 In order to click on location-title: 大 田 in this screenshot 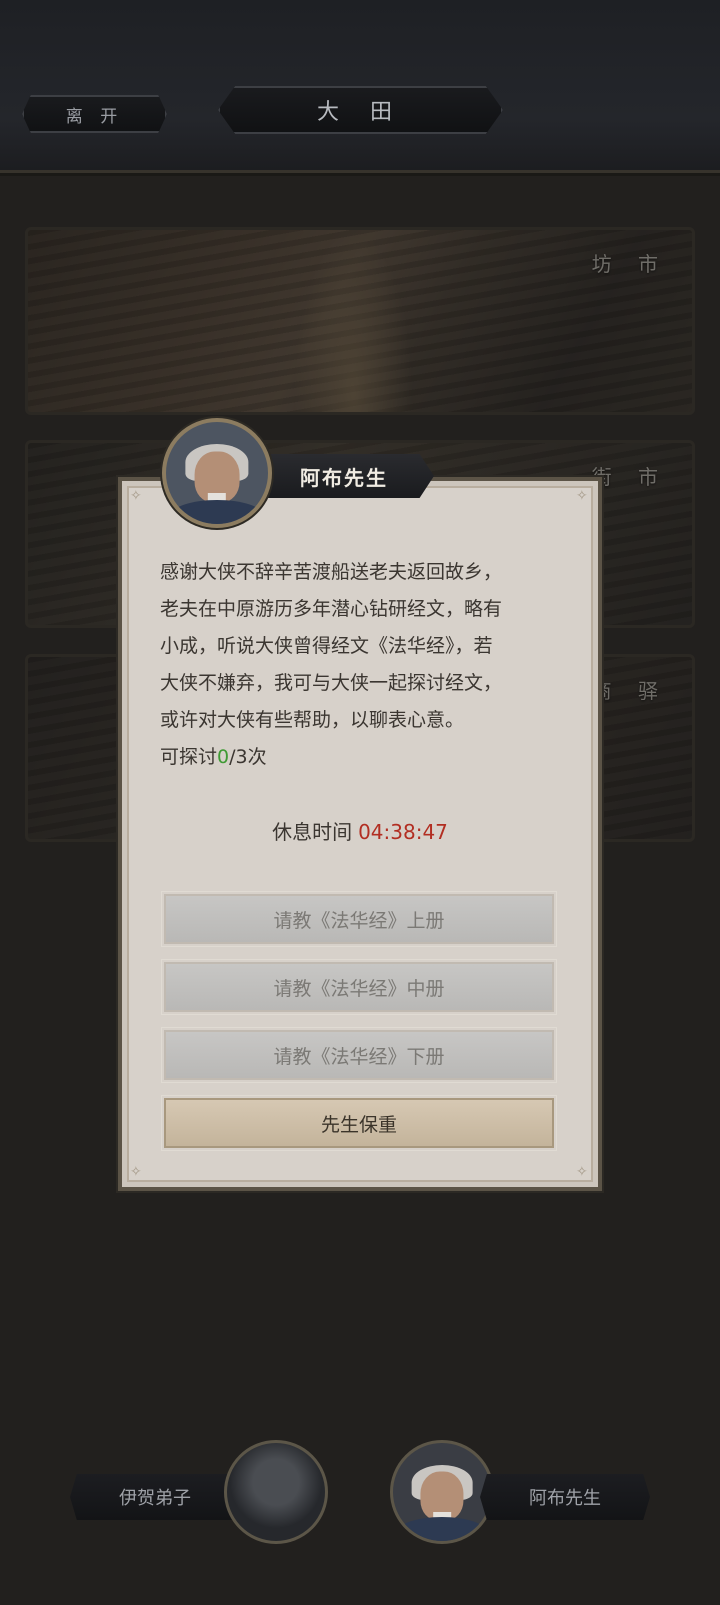, I will do `click(360, 110)`.